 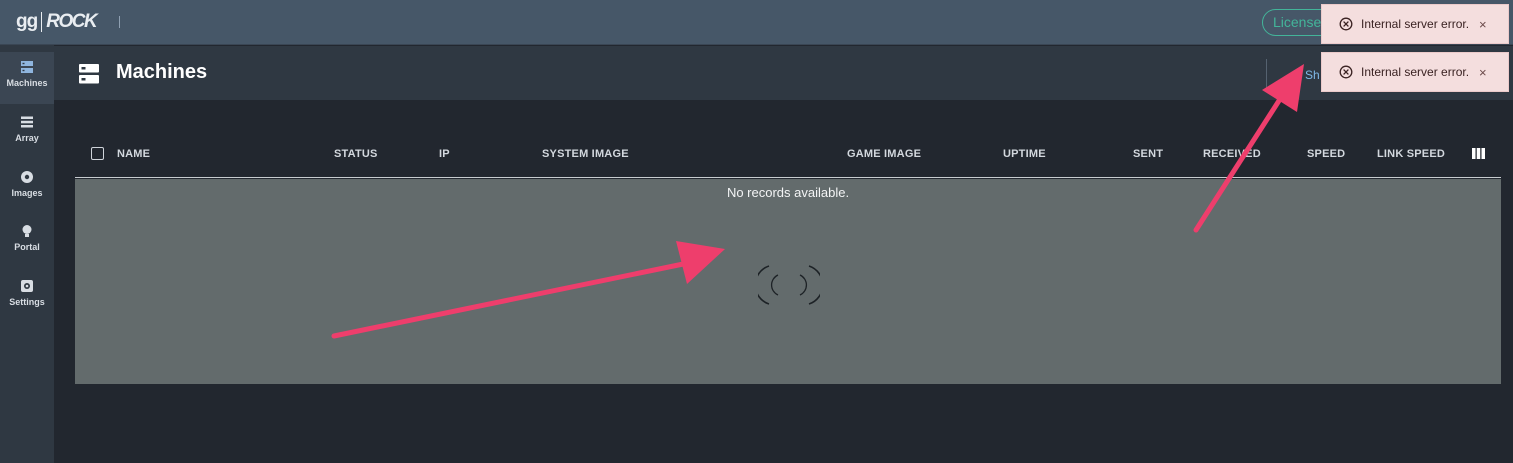 What do you see at coordinates (27, 247) in the screenshot?
I see `sidebar-item-label: Portal` at bounding box center [27, 247].